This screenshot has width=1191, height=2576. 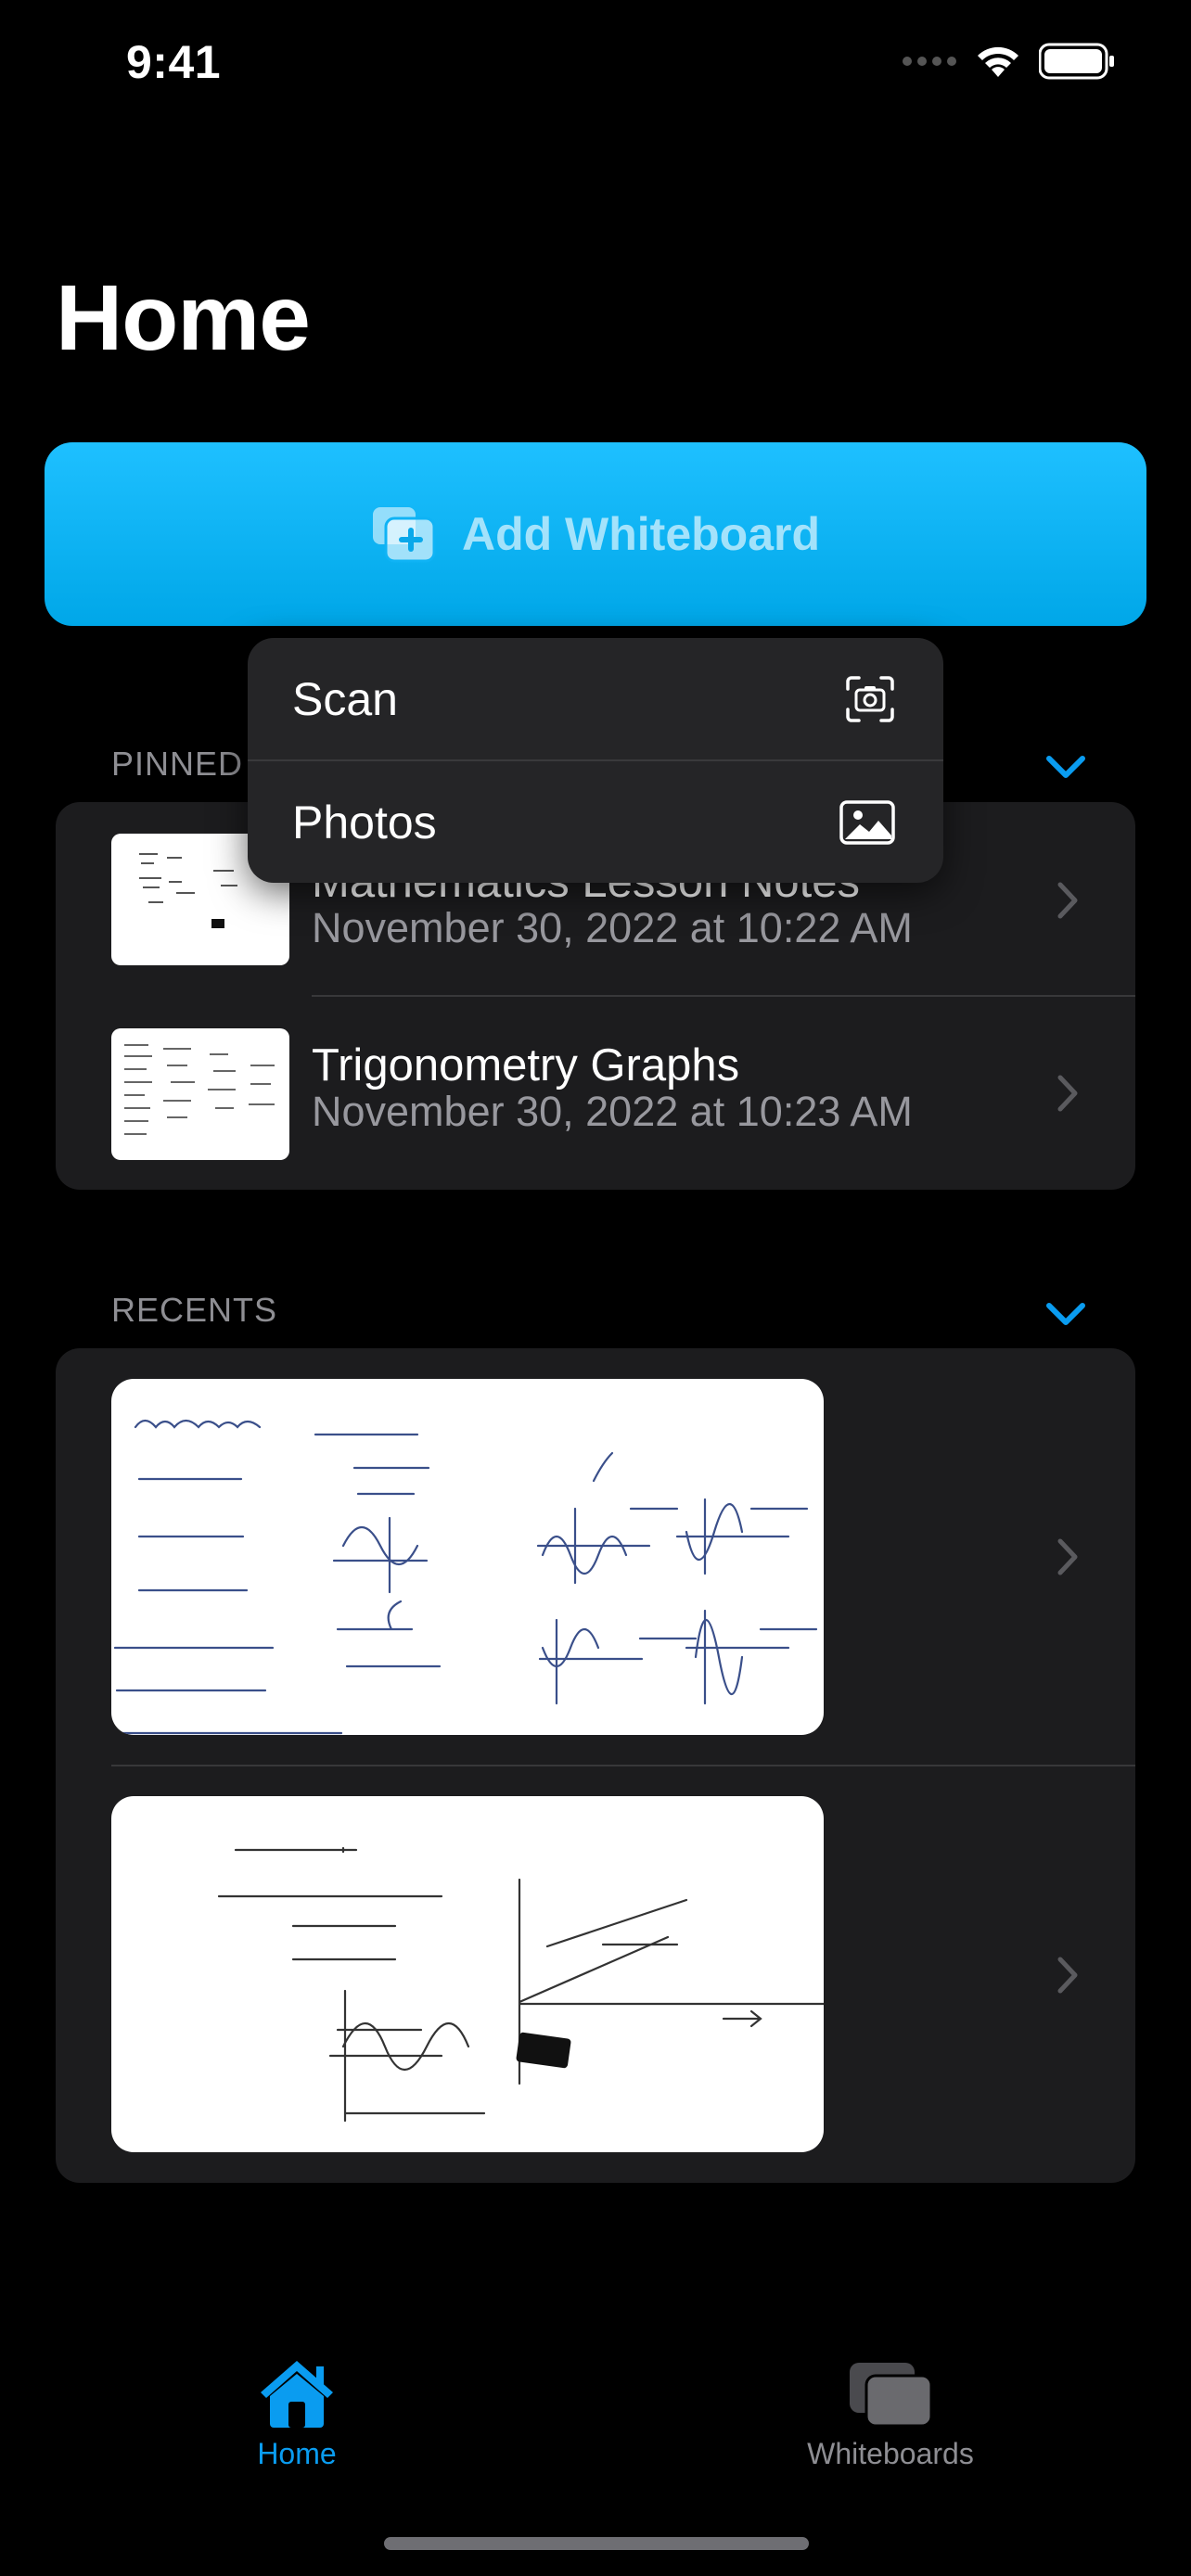 I want to click on menu-item-scan: Scan, so click(x=595, y=699).